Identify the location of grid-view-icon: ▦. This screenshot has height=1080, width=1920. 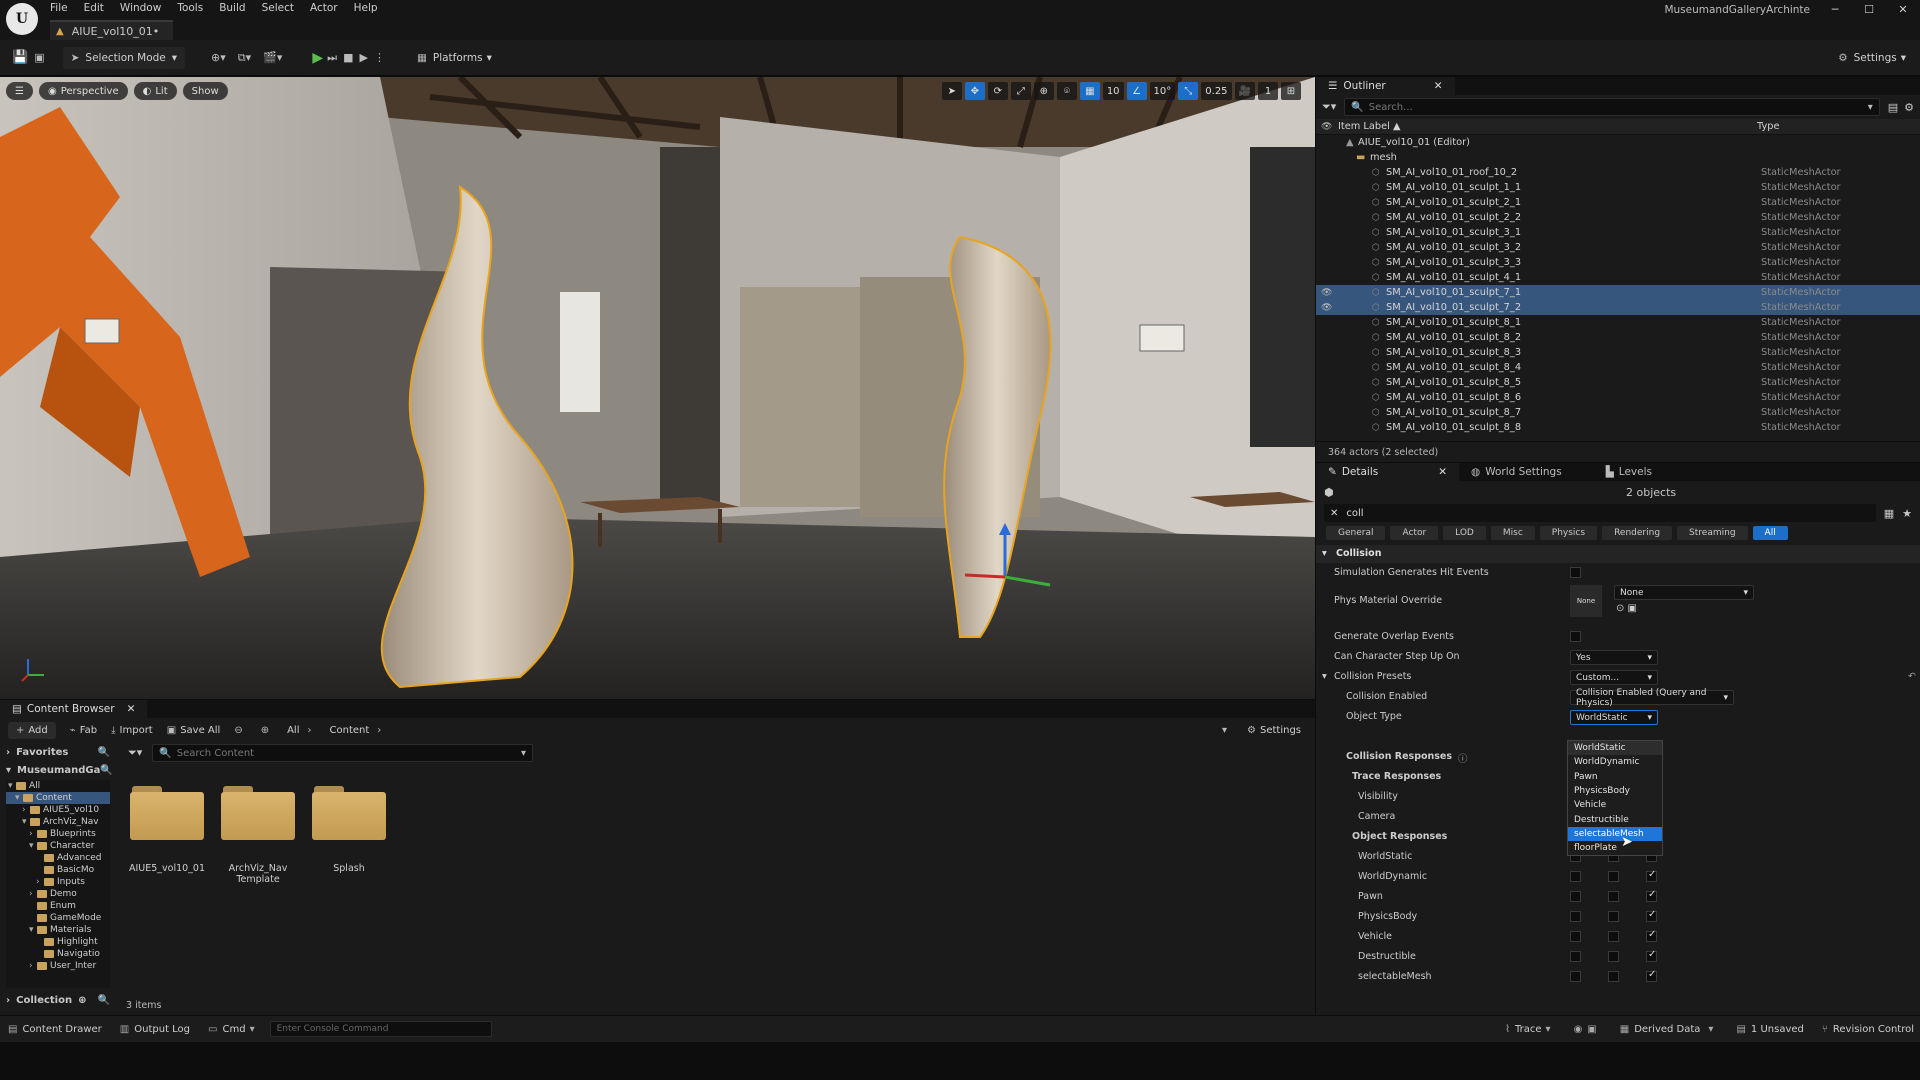
(1889, 513).